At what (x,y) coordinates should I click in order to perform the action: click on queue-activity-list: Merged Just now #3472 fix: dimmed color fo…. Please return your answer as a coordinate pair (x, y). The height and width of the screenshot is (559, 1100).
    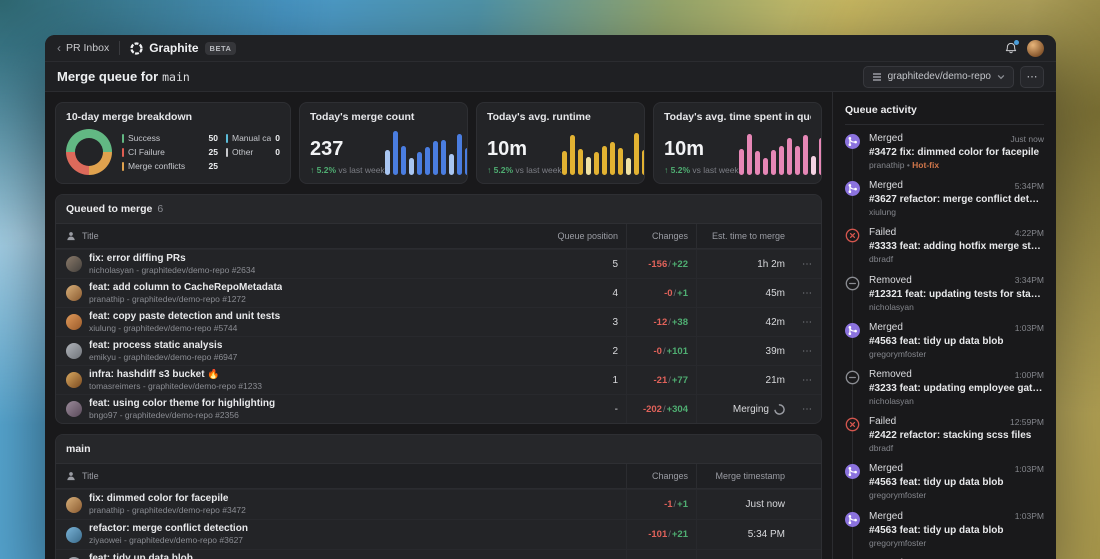
    Looking at the image, I should click on (944, 343).